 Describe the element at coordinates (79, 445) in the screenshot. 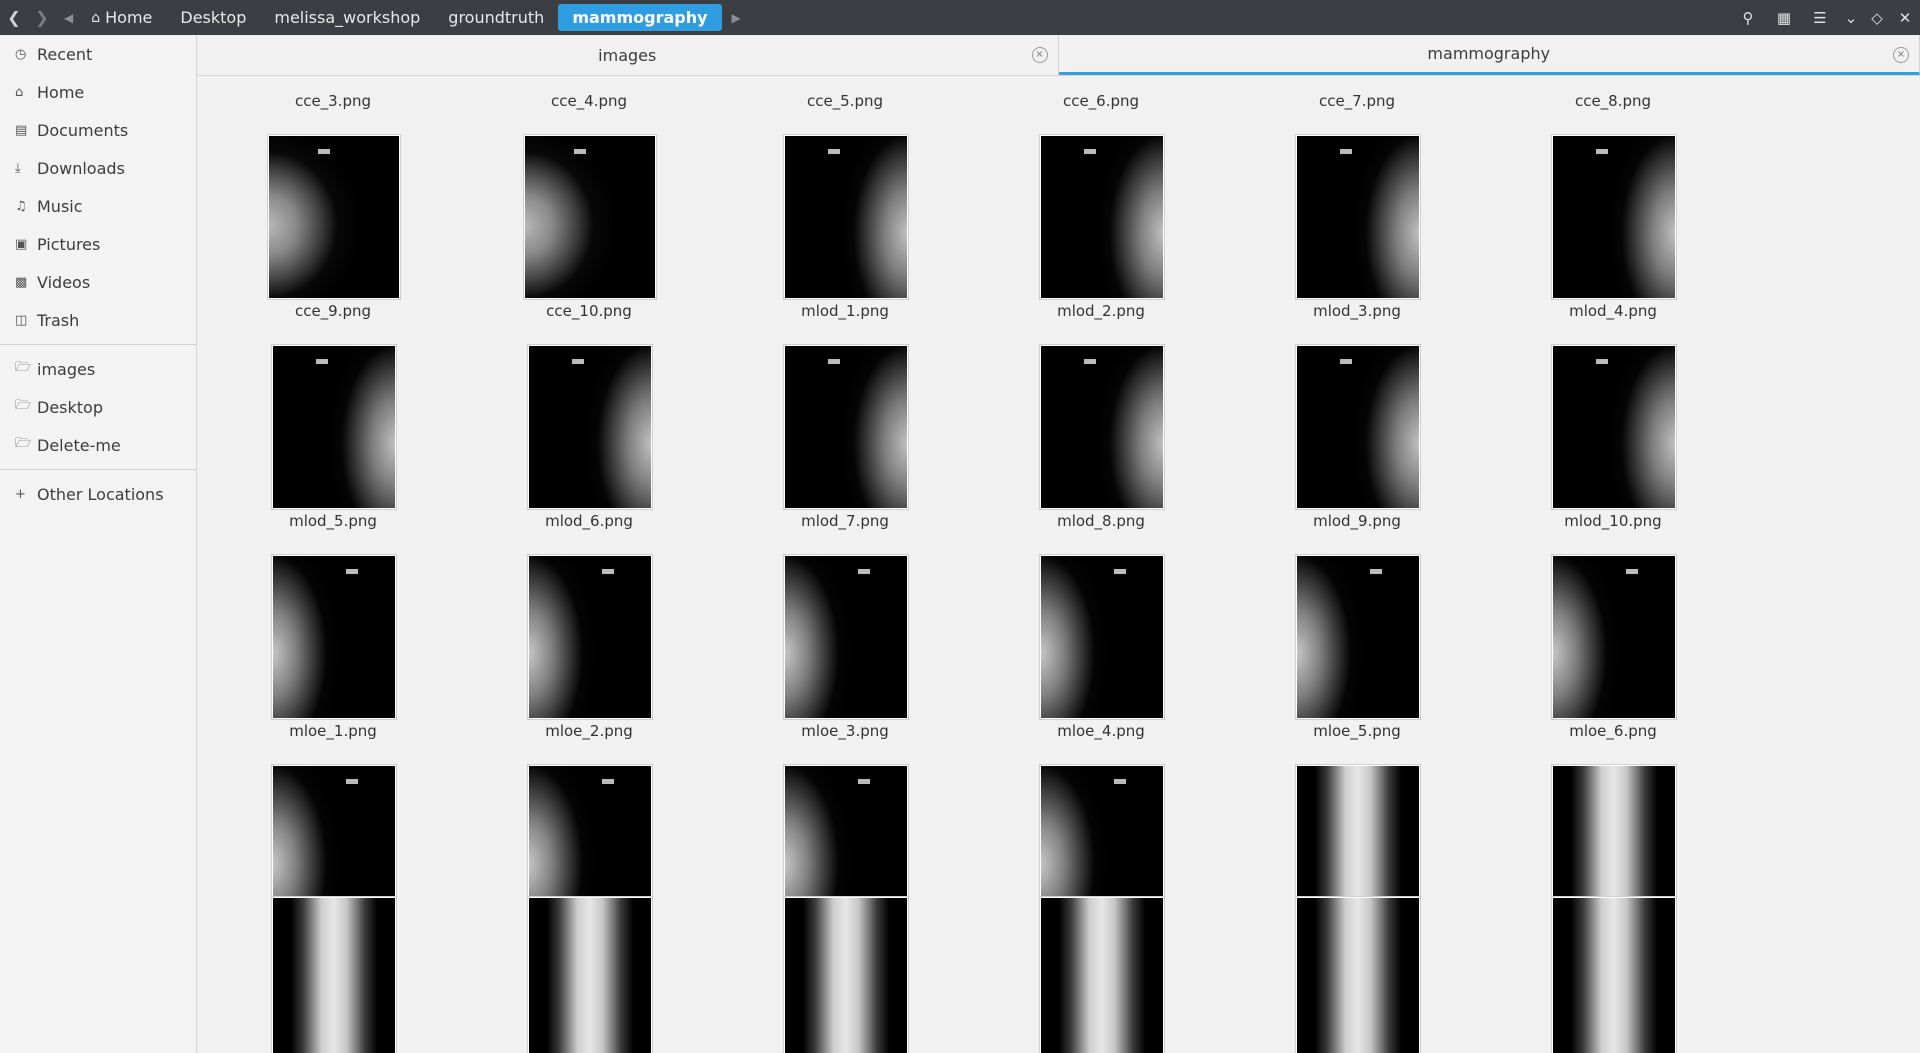

I see `sidebar-item-label: Delete-me` at that location.